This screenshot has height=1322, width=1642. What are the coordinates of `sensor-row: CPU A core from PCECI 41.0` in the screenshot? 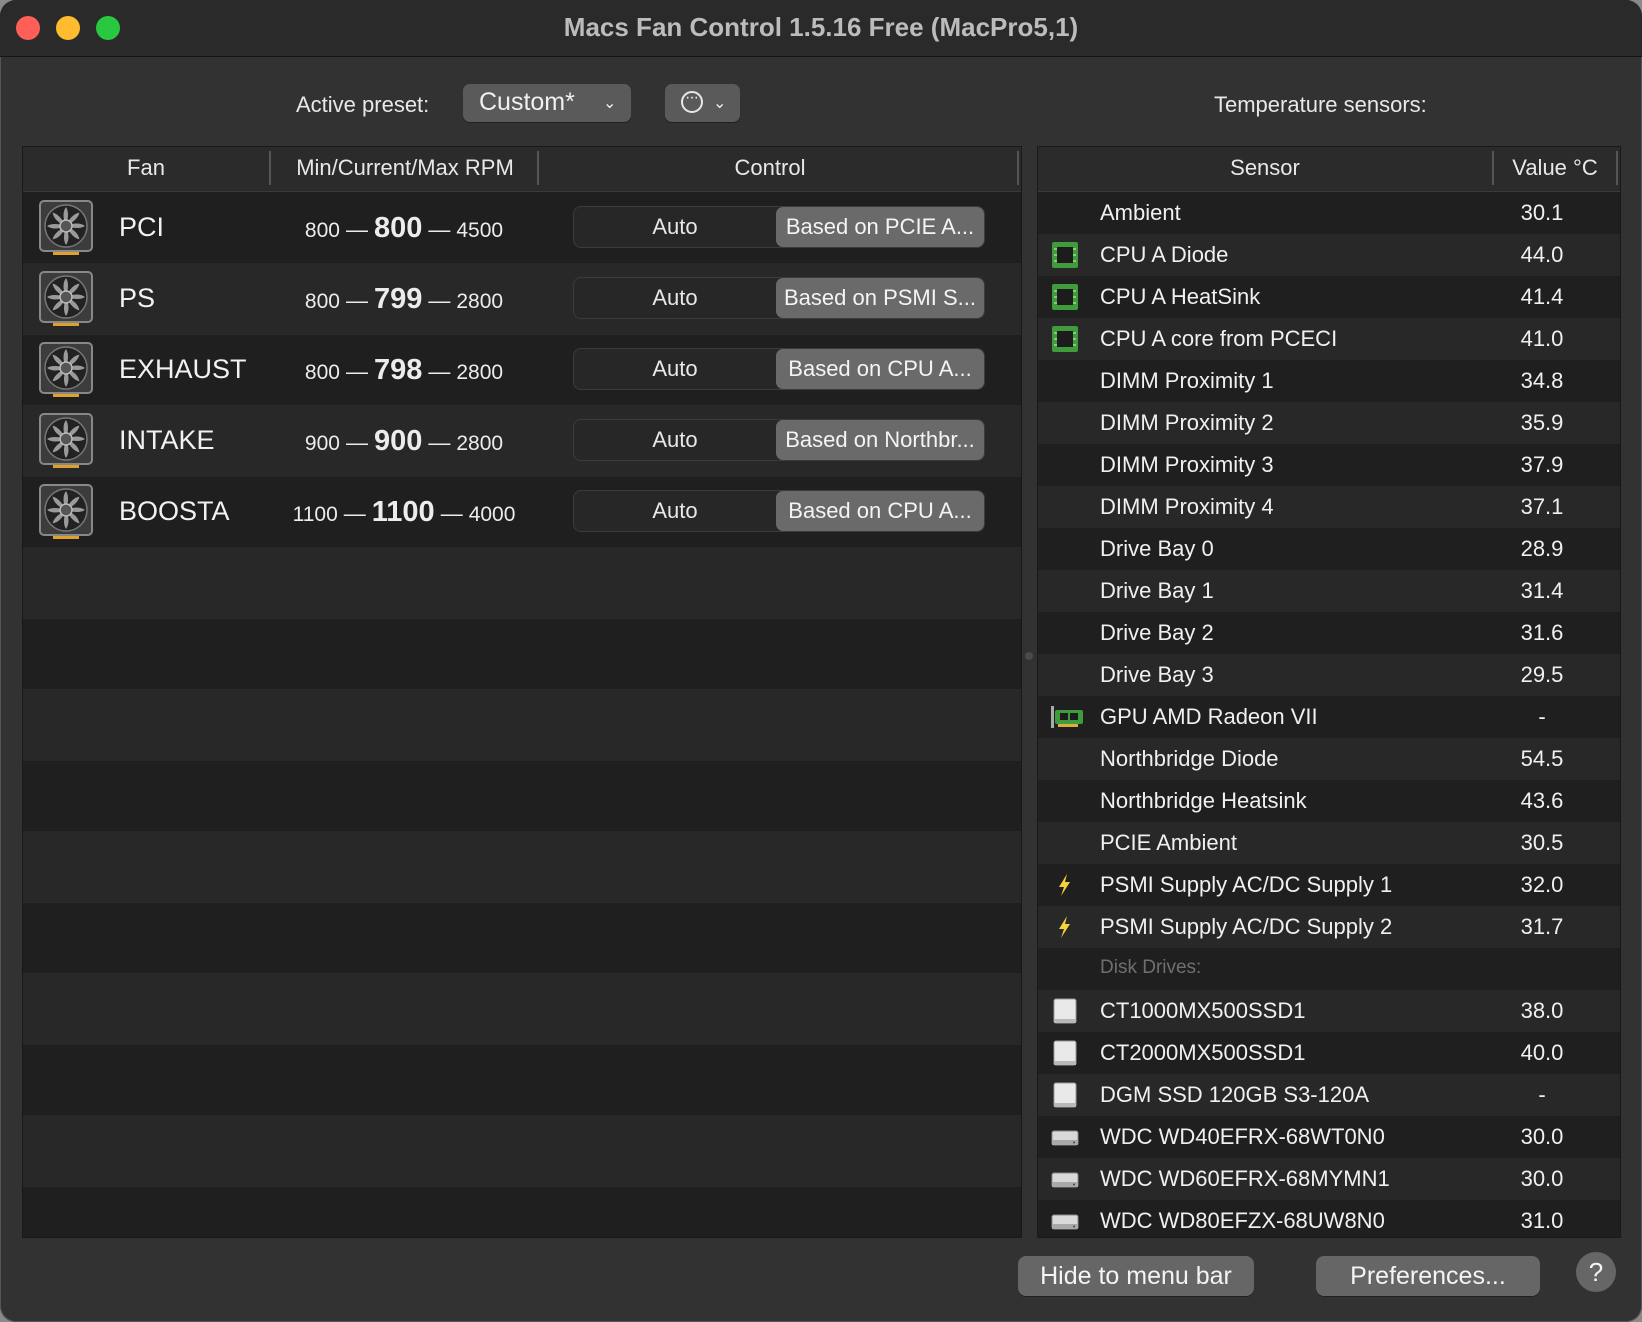 It's located at (1329, 339).